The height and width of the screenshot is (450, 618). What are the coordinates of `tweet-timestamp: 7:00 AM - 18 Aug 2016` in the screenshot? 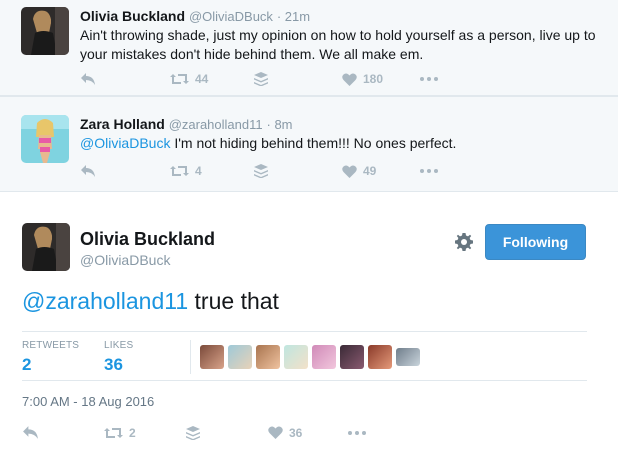 It's located at (88, 401).